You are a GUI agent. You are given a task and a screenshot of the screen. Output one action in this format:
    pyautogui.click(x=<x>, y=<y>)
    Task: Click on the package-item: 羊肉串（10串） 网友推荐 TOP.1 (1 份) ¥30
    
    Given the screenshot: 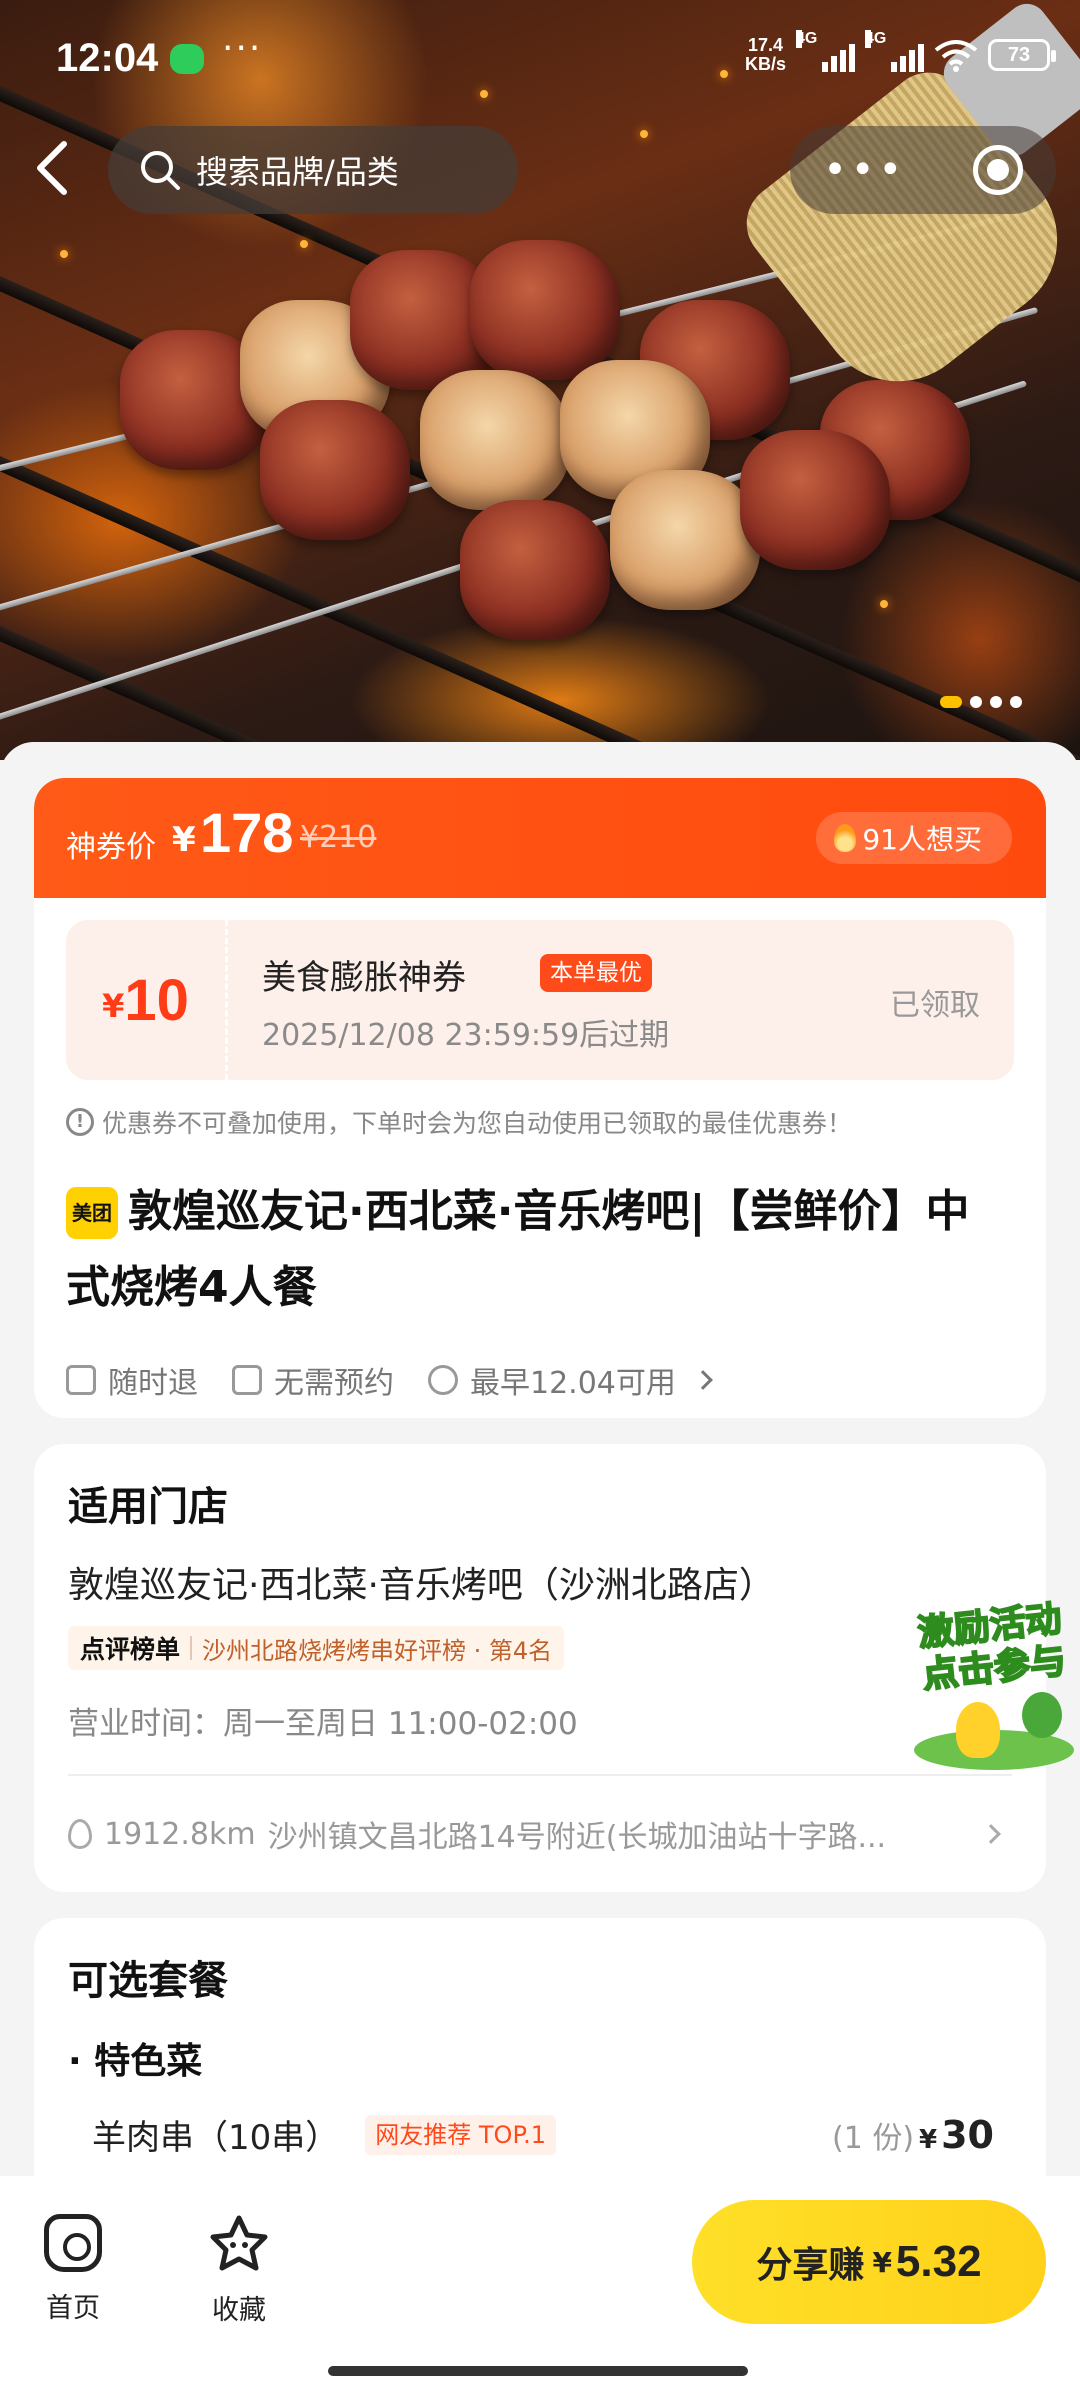 What is the action you would take?
    pyautogui.click(x=562, y=2134)
    